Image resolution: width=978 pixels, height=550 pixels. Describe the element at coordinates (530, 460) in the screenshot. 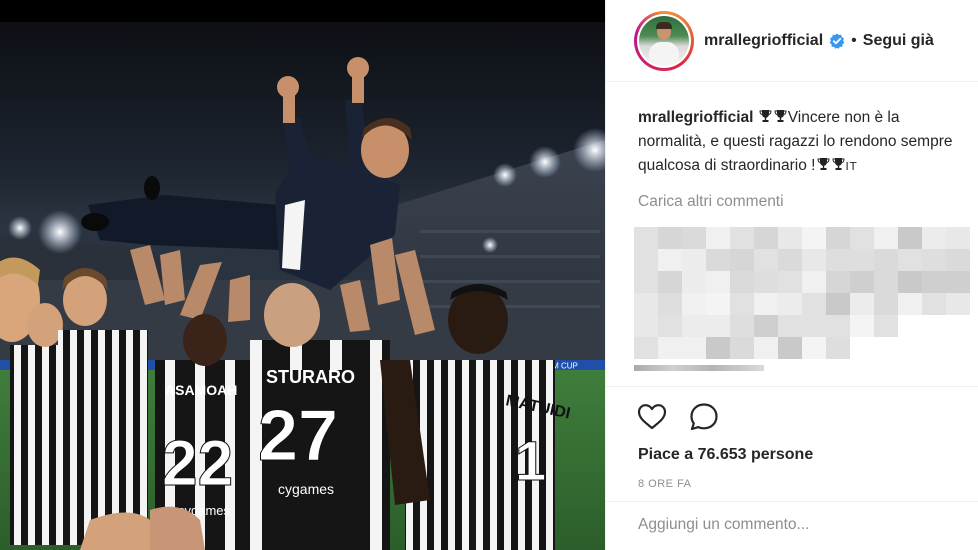

I see `svg-text: 1` at that location.